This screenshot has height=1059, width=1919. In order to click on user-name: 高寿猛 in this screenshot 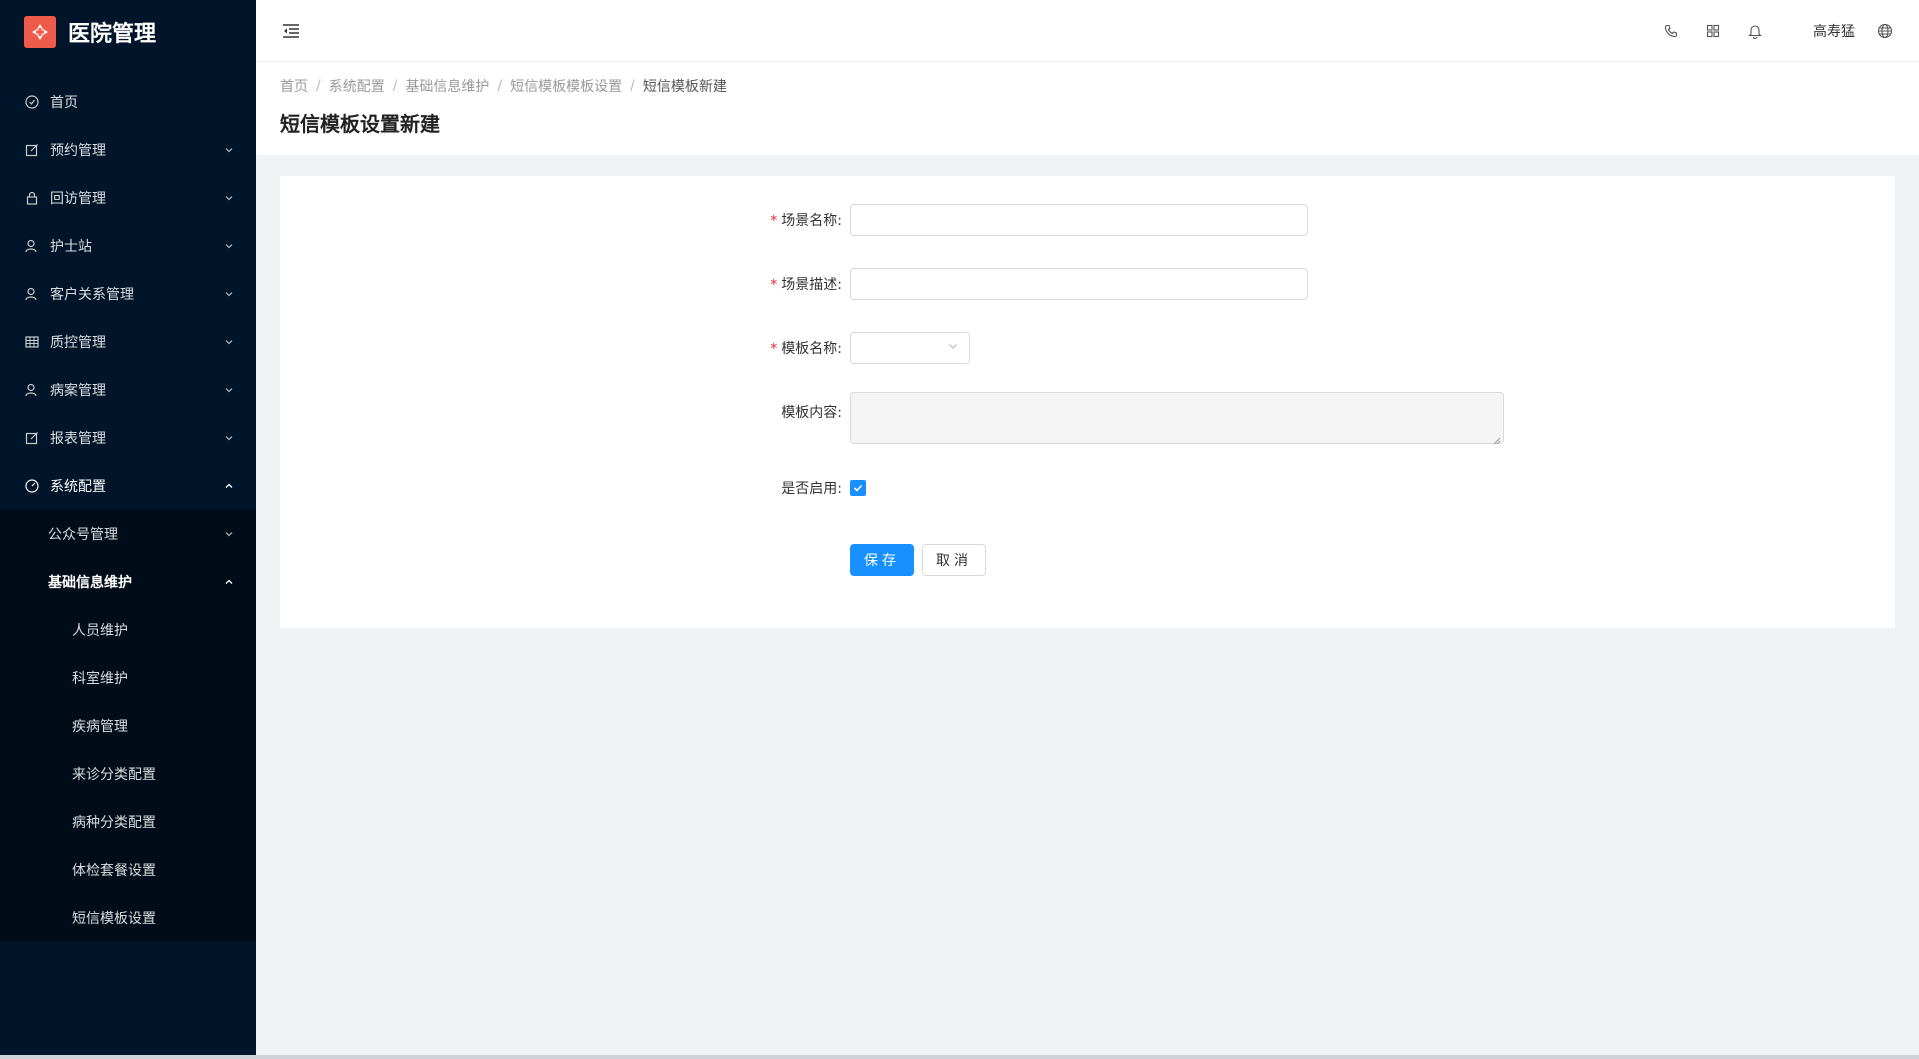, I will do `click(1834, 31)`.